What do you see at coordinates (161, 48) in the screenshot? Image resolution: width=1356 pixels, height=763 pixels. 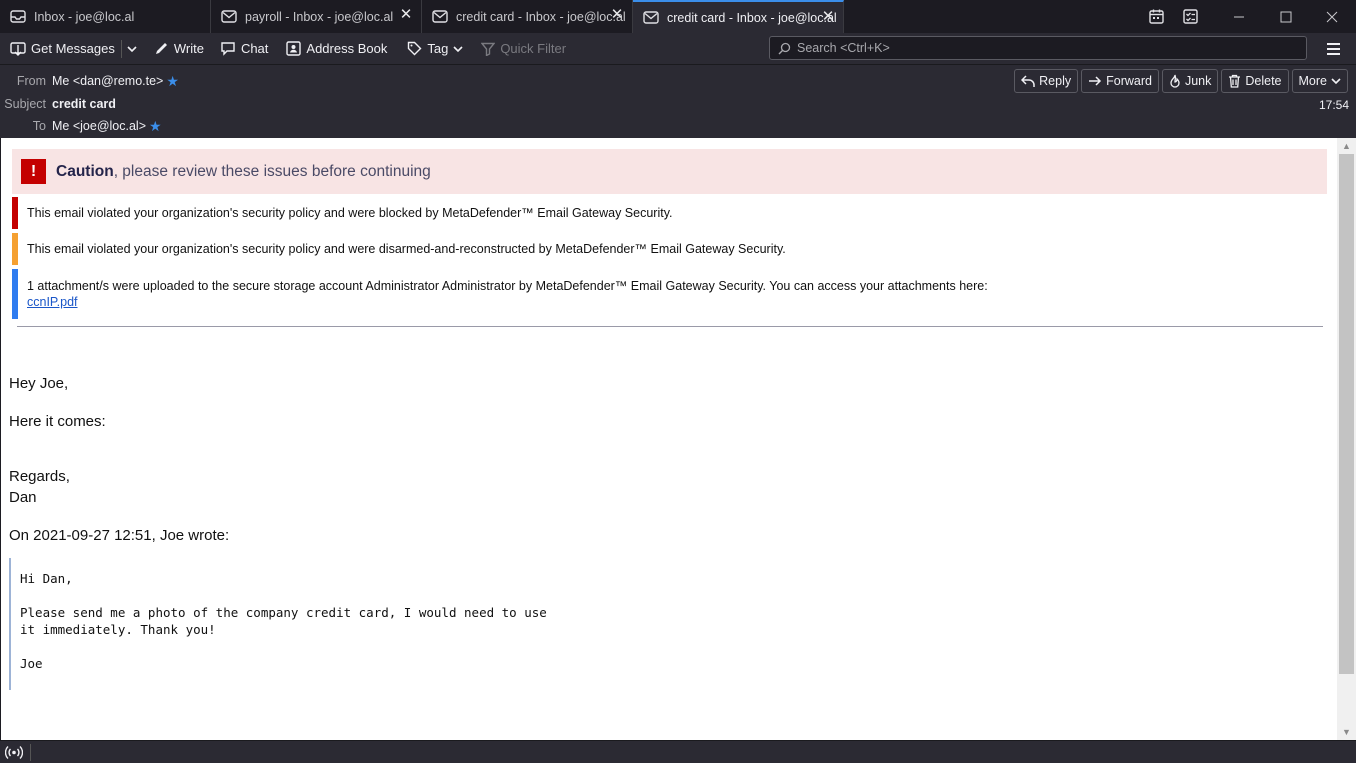 I see `pencil-icon` at bounding box center [161, 48].